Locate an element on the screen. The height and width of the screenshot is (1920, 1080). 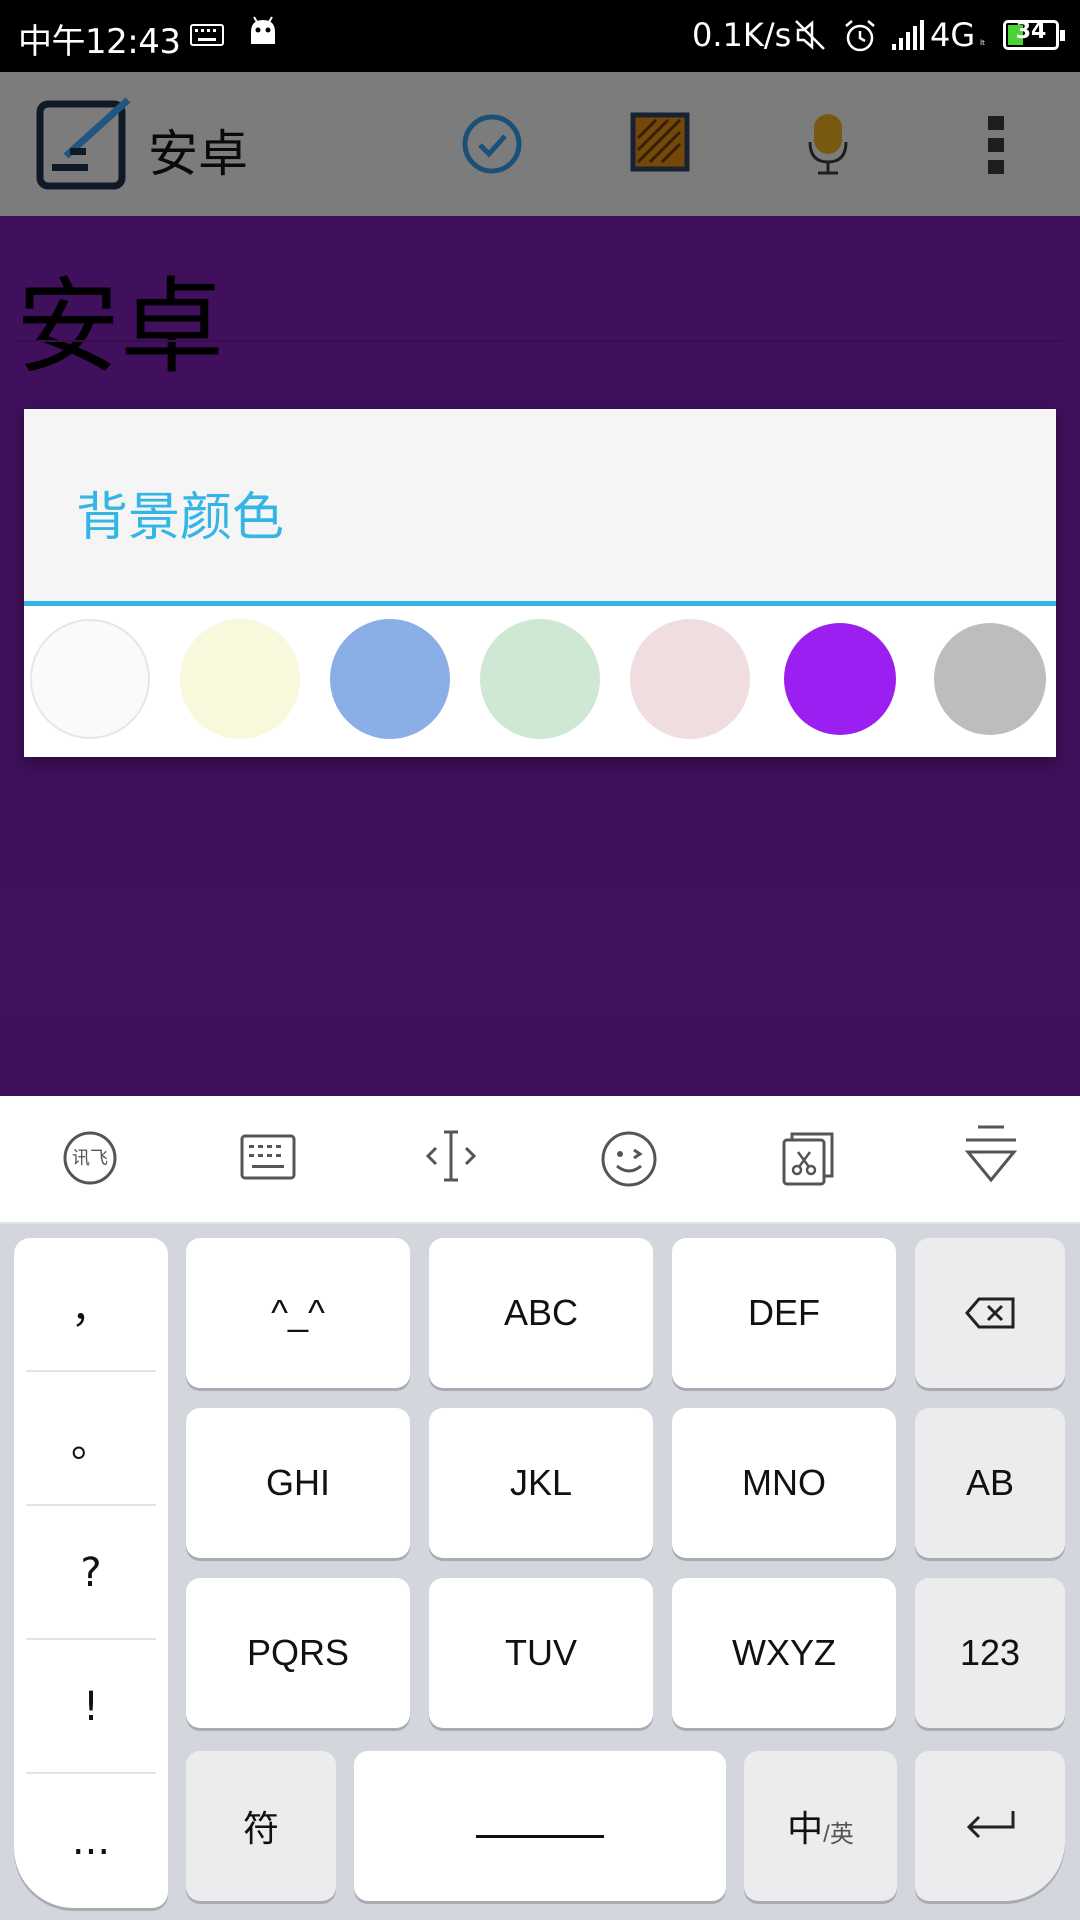
punct-question: ? is located at coordinates (91, 1573).